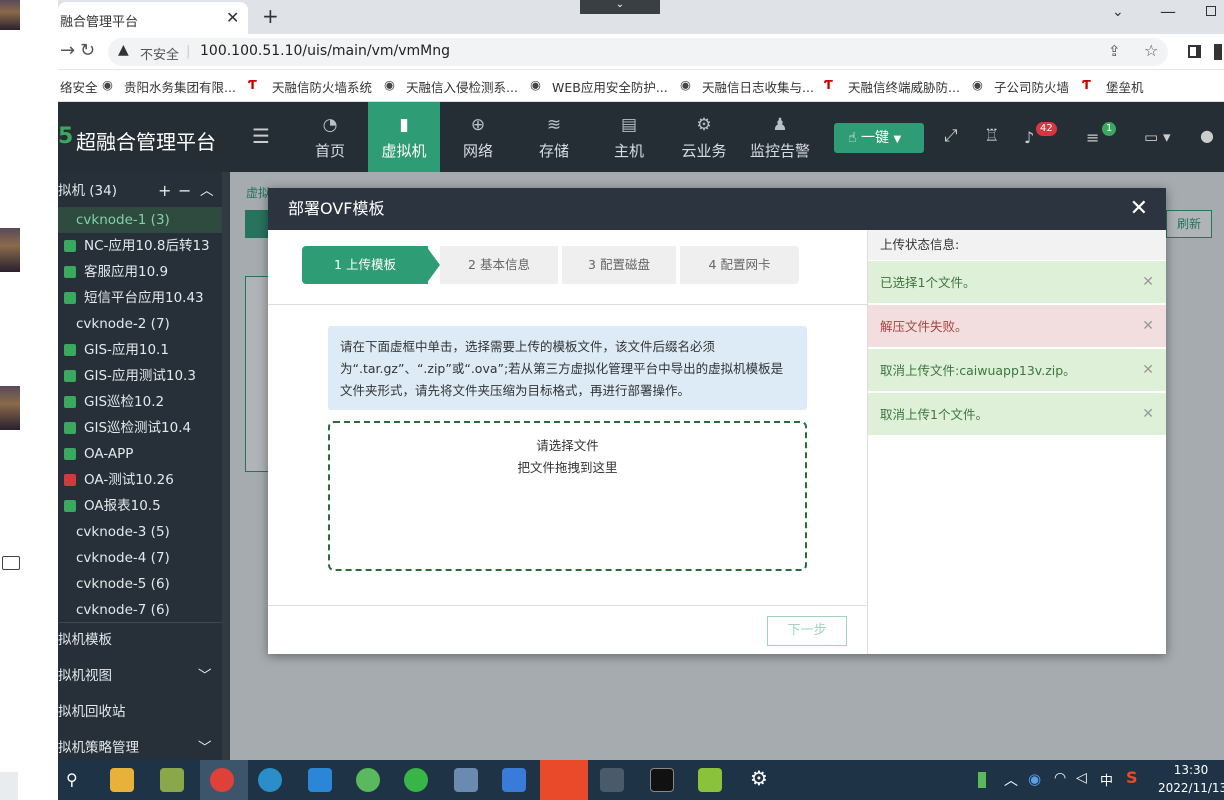  What do you see at coordinates (1139, 209) in the screenshot?
I see `close-icon: ✕` at bounding box center [1139, 209].